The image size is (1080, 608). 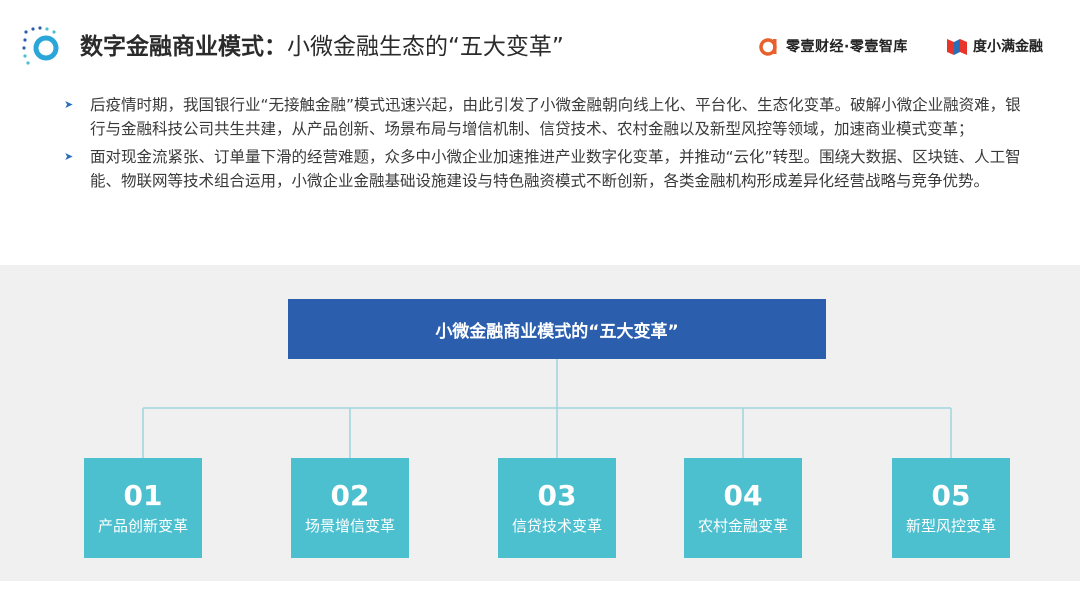 I want to click on page-title: 数字金融商业模式：小微金融生态的“五大变革”, so click(x=322, y=47).